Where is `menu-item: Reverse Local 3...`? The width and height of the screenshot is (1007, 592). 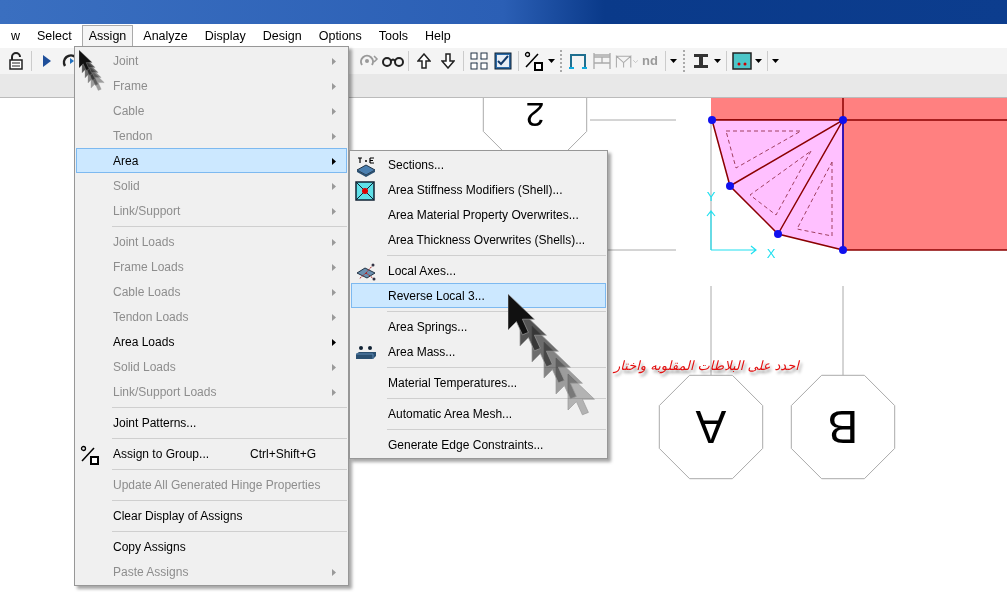 menu-item: Reverse Local 3... is located at coordinates (478, 295).